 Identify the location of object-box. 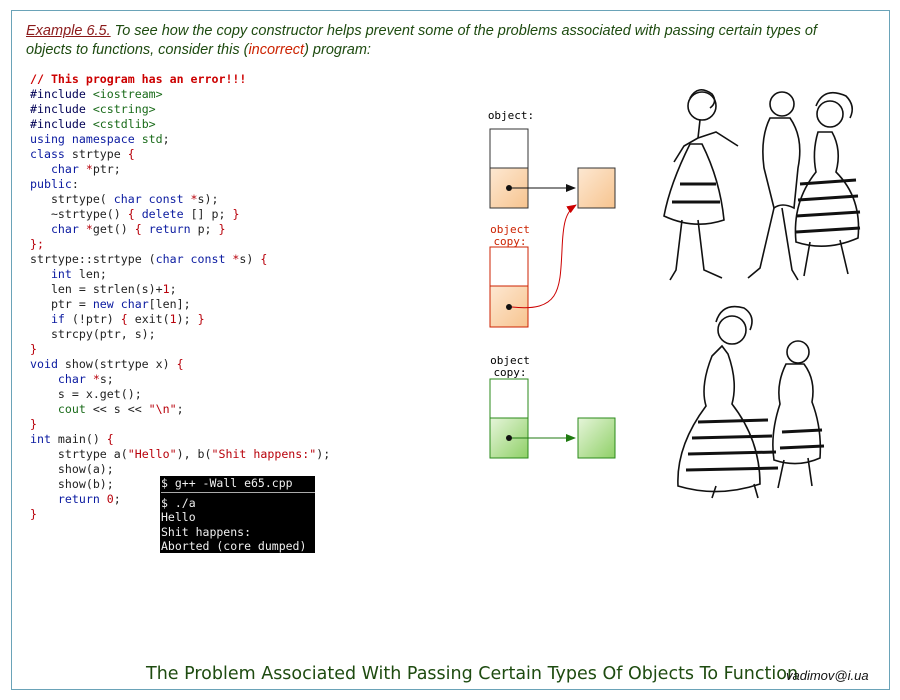
(509, 168).